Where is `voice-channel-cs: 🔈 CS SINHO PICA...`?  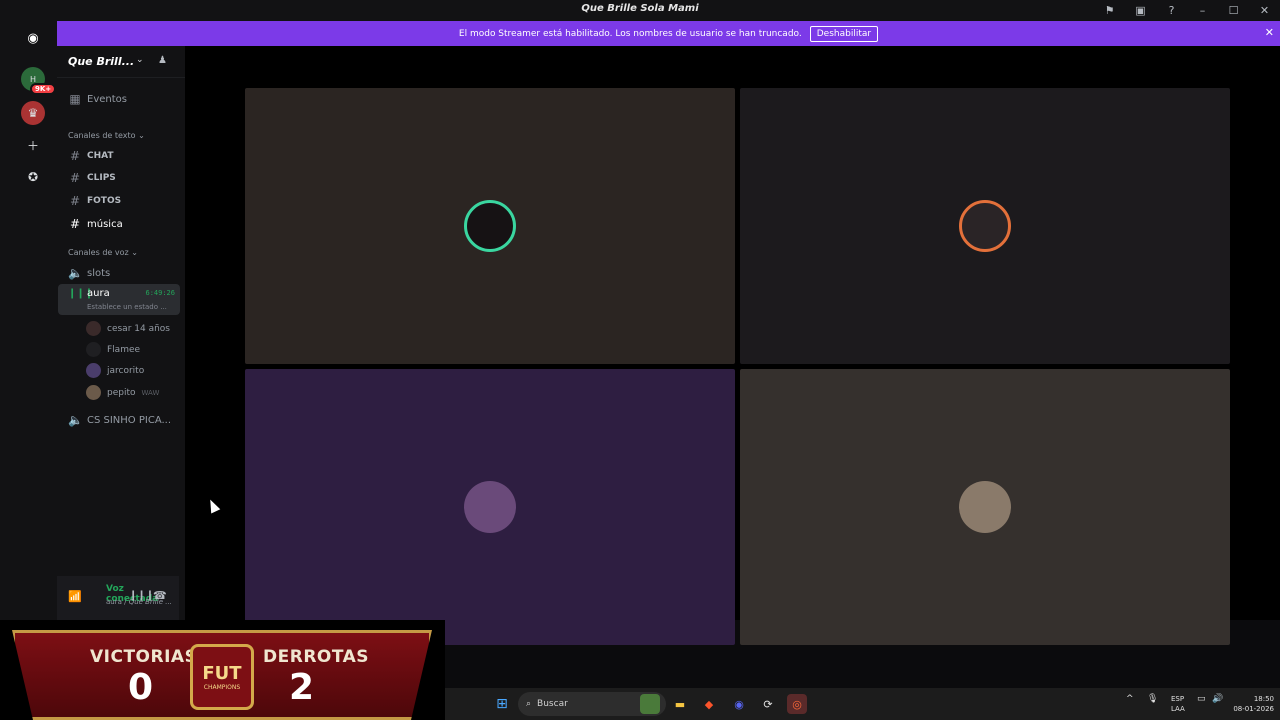
voice-channel-cs: 🔈 CS SINHO PICA... is located at coordinates (119, 420).